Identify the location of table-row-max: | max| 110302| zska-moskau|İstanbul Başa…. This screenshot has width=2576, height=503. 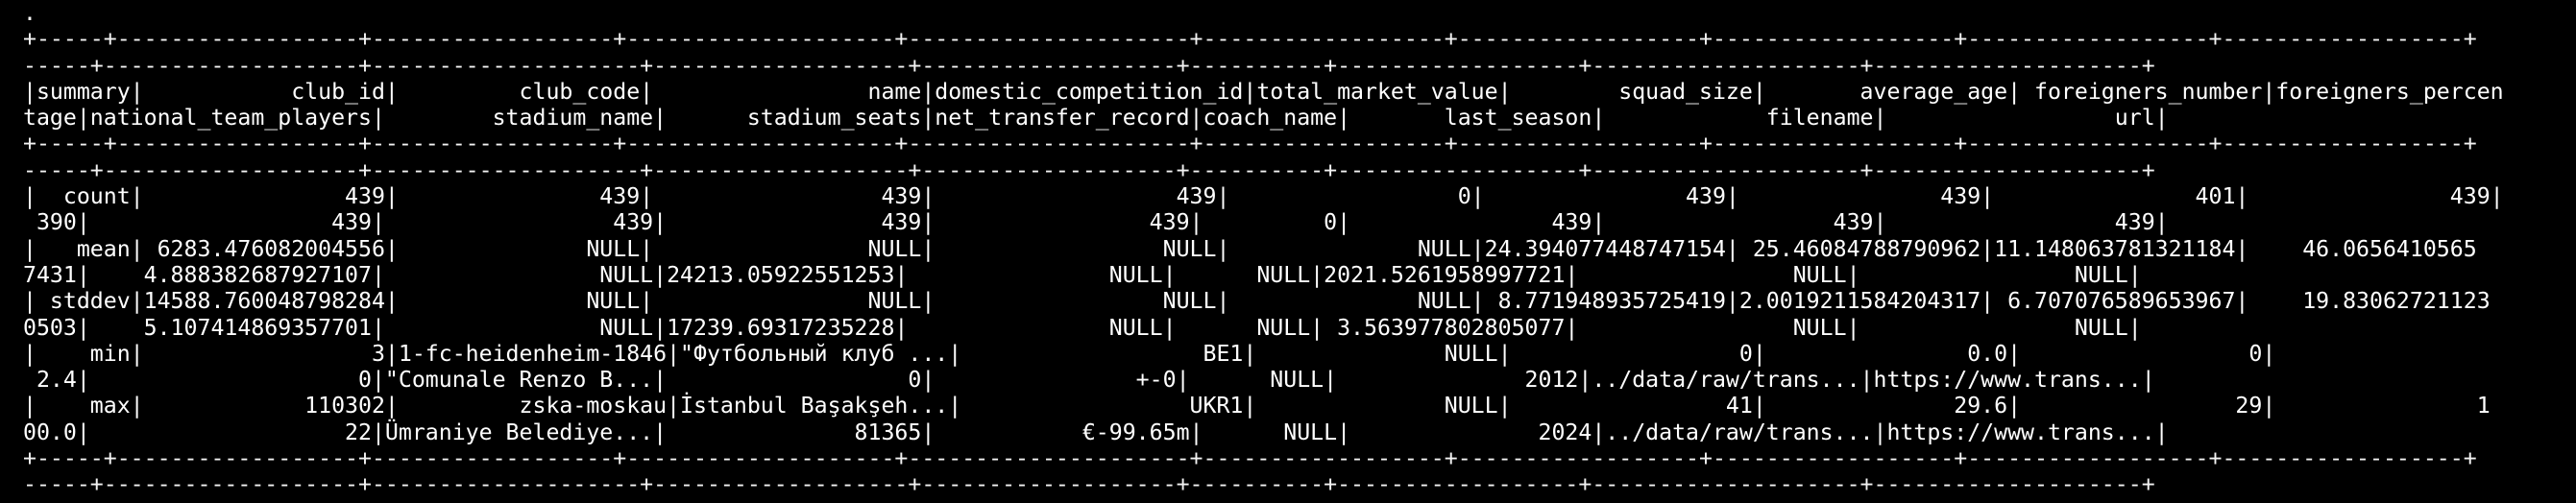
(1257, 406).